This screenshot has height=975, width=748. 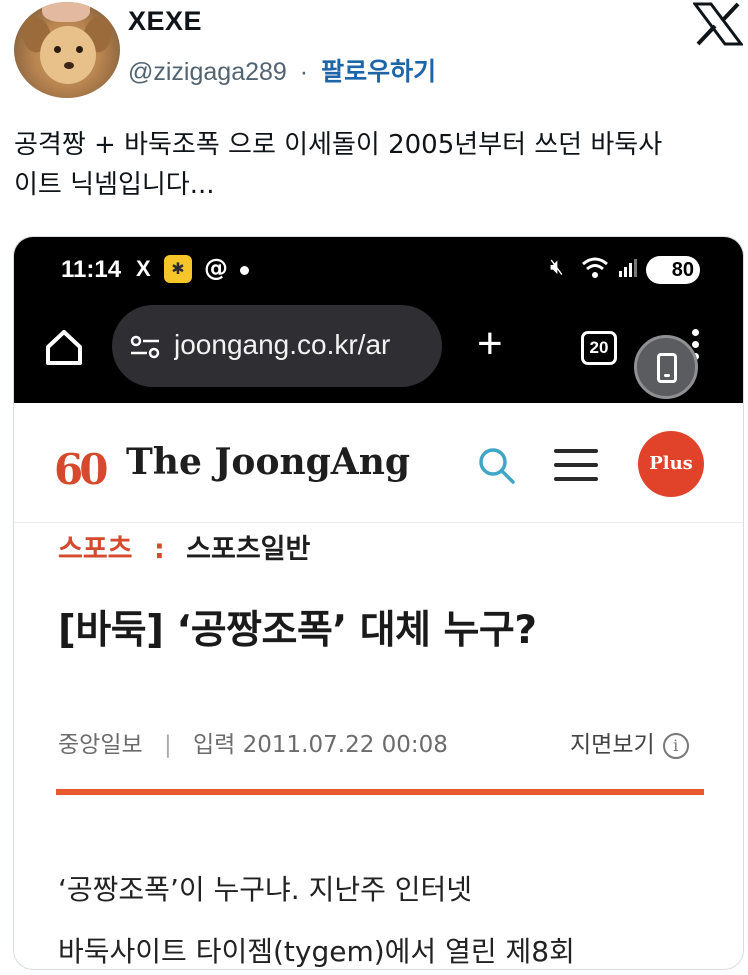 I want to click on dog-eye-left, so click(x=57, y=49).